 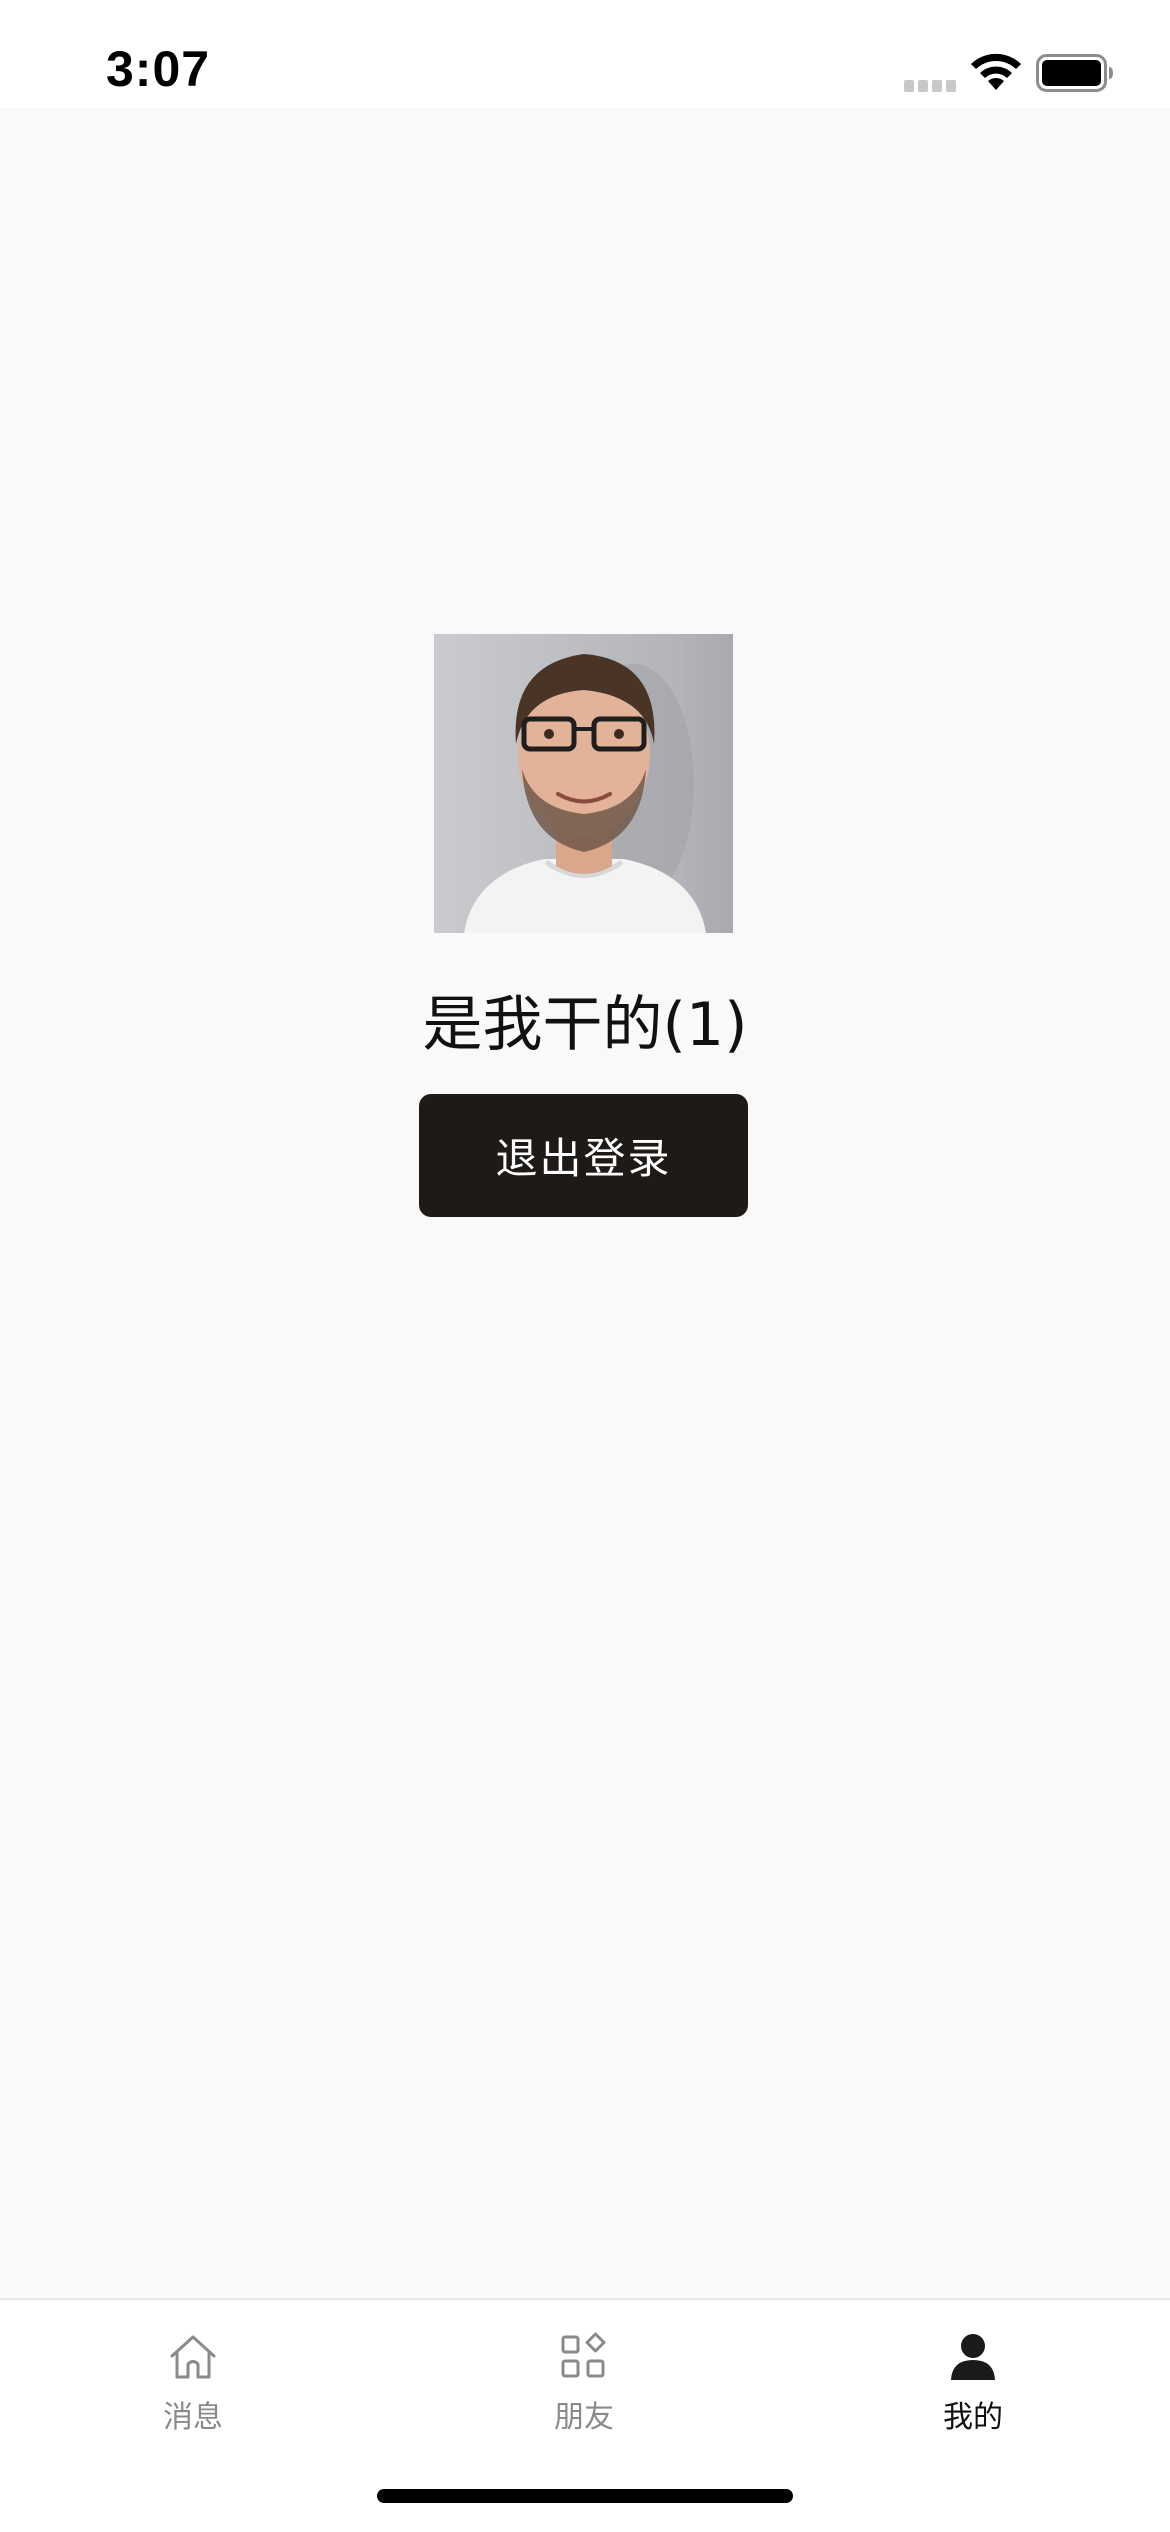 What do you see at coordinates (583, 2355) in the screenshot?
I see `grid-icon` at bounding box center [583, 2355].